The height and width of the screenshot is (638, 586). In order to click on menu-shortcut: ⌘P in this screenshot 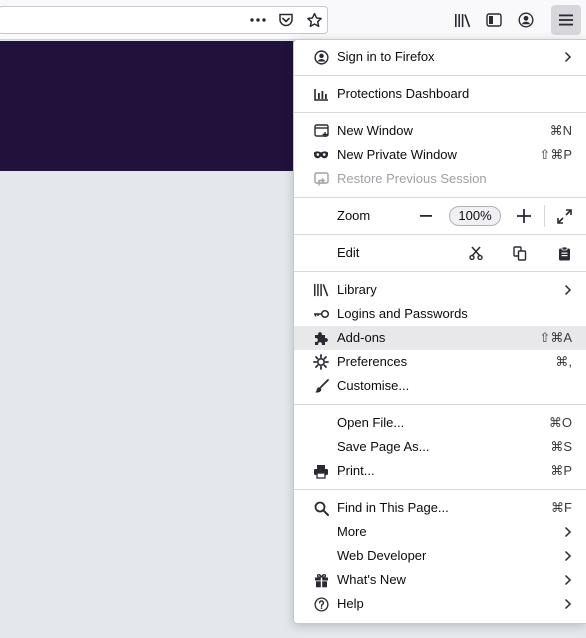, I will do `click(561, 470)`.